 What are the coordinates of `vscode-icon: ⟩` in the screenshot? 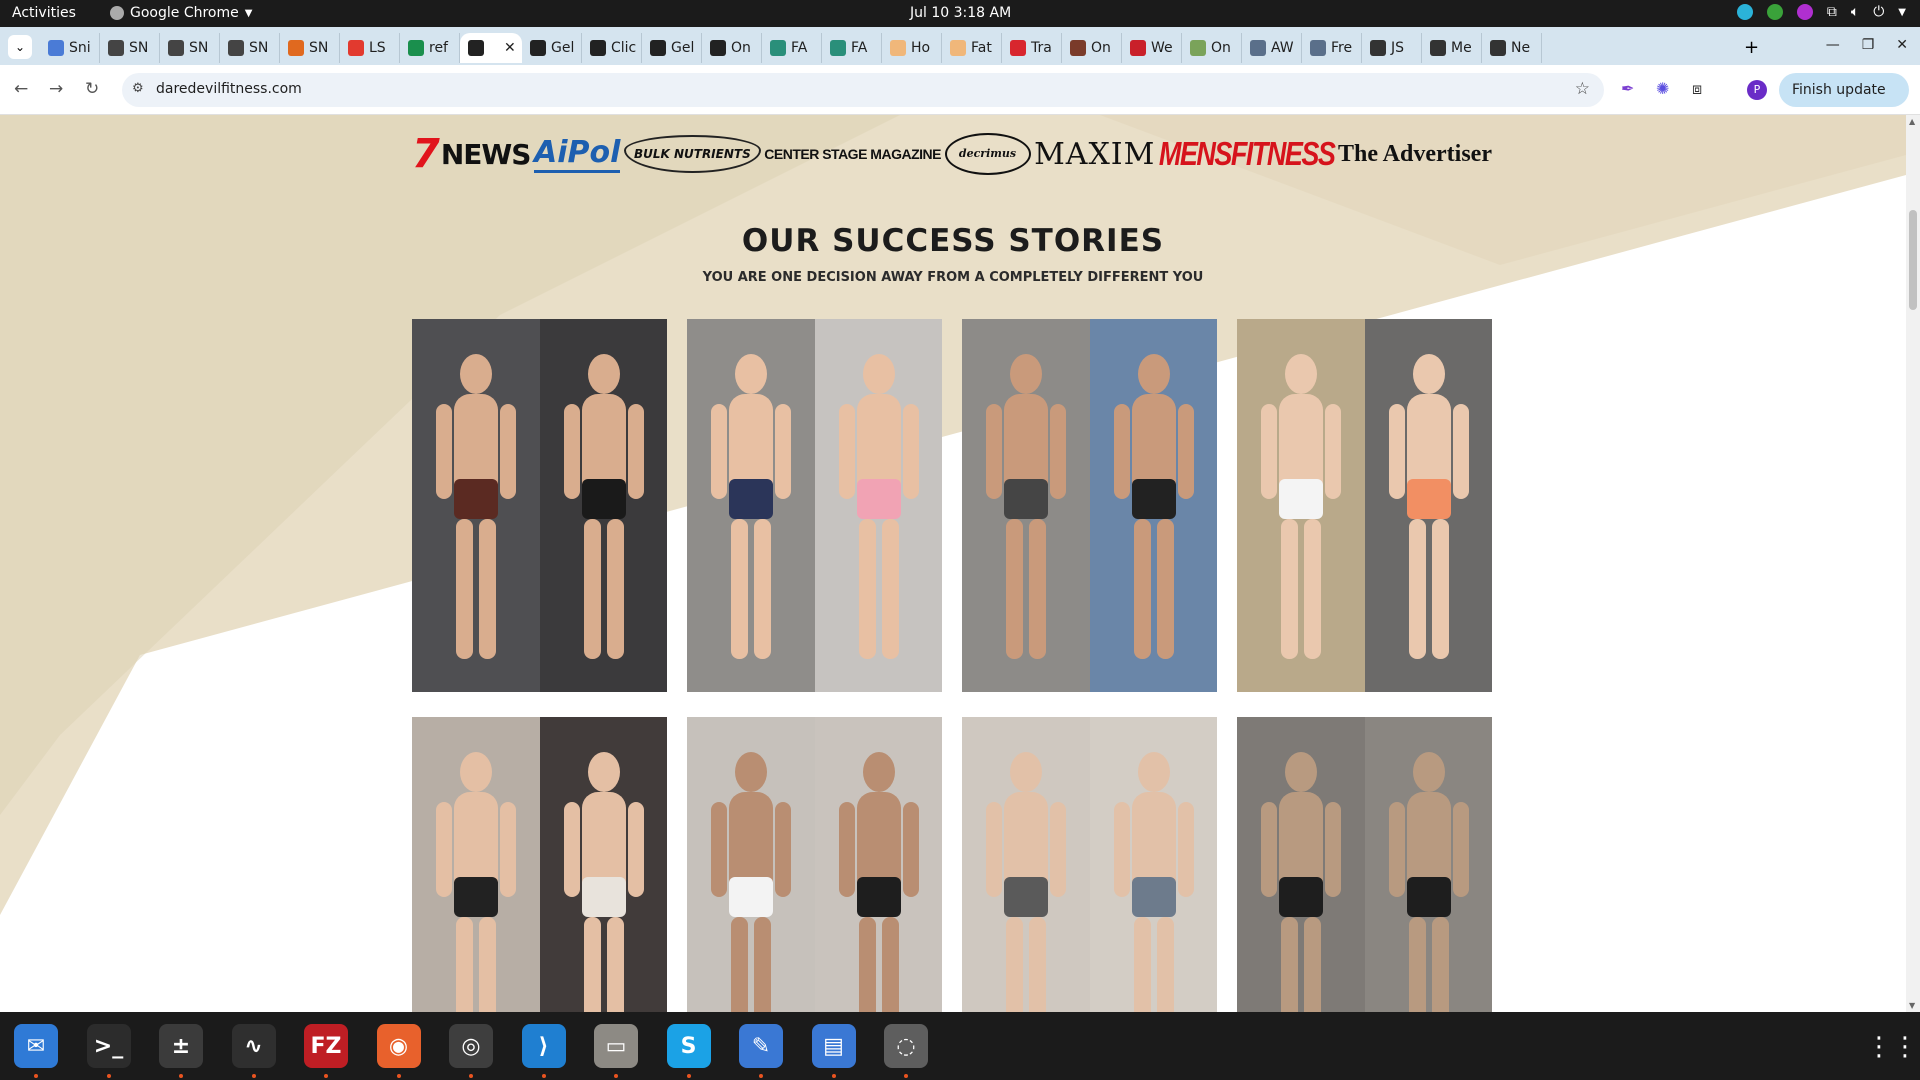 It's located at (543, 1046).